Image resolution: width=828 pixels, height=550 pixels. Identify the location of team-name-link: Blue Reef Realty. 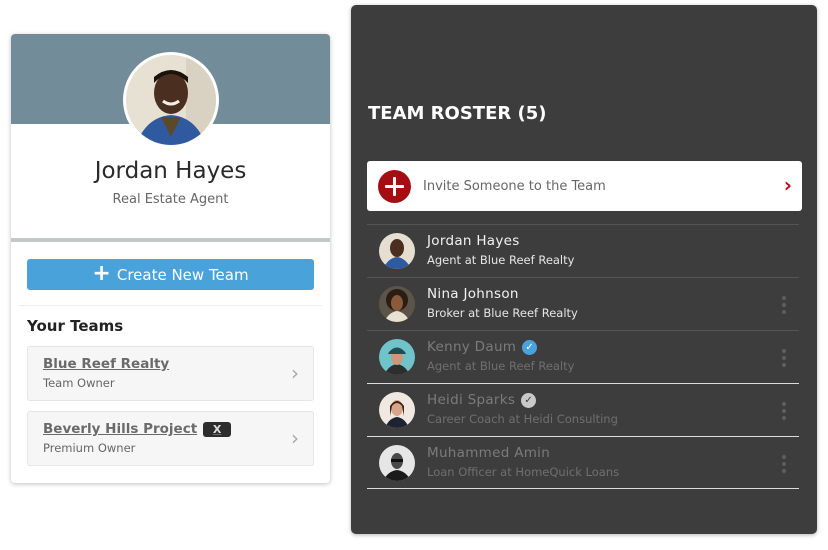
(106, 364).